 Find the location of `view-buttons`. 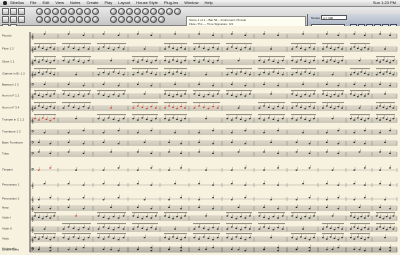

view-buttons is located at coordinates (147, 16).